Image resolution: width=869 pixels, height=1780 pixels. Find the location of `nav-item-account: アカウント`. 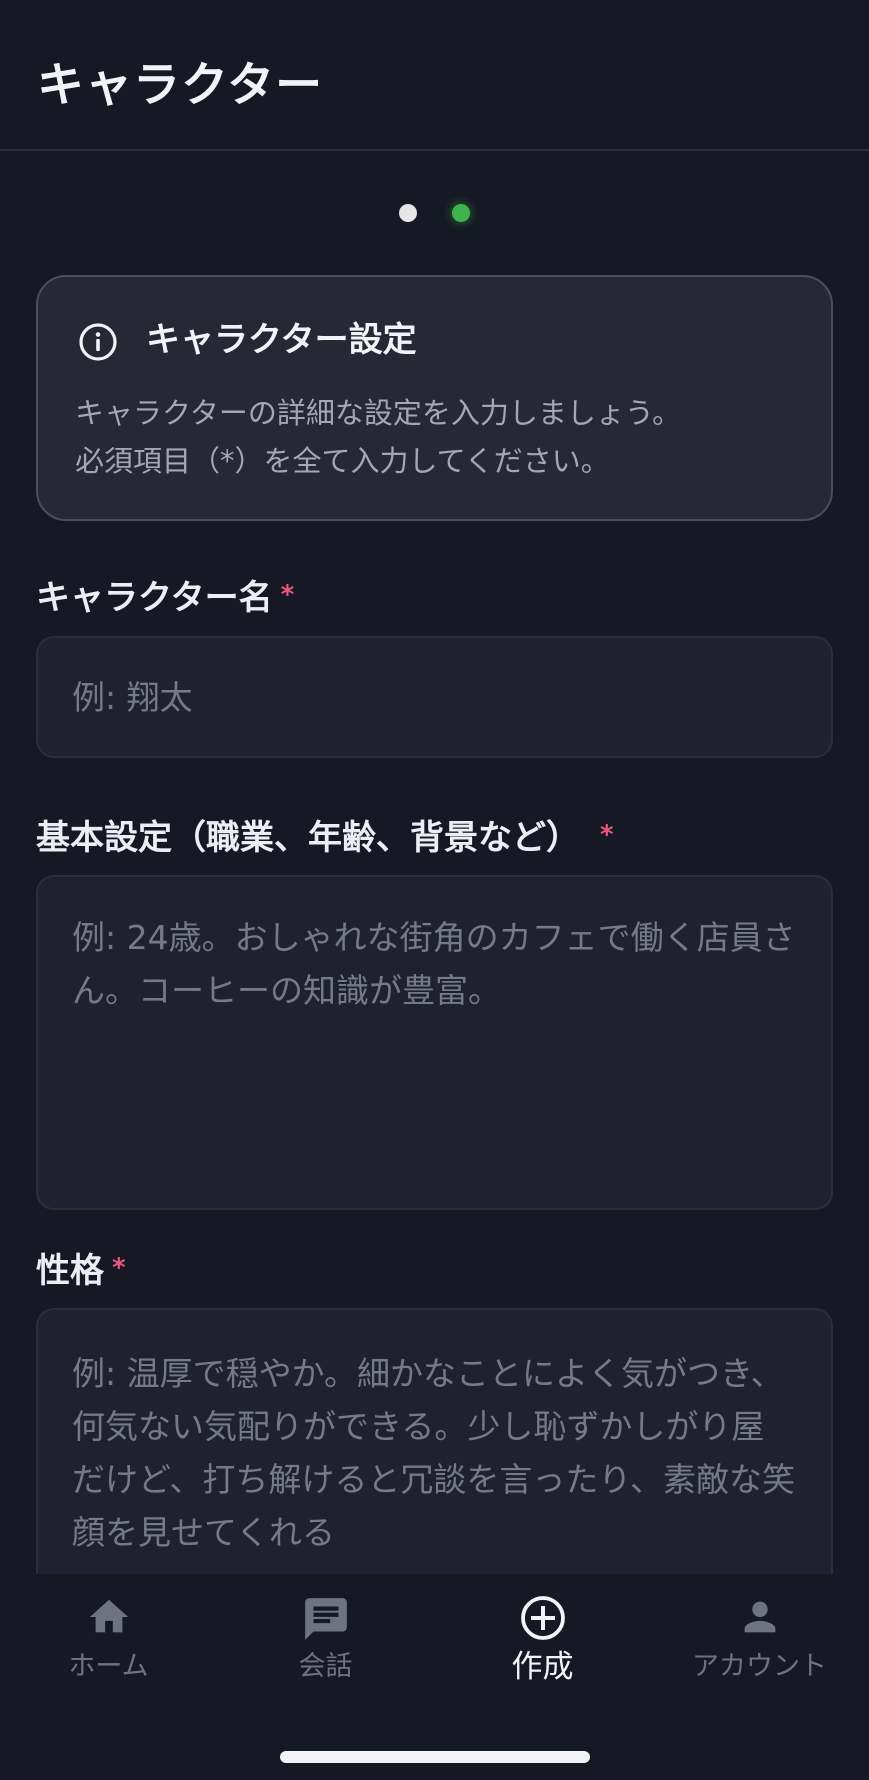

nav-item-account: アカウント is located at coordinates (759, 1654).